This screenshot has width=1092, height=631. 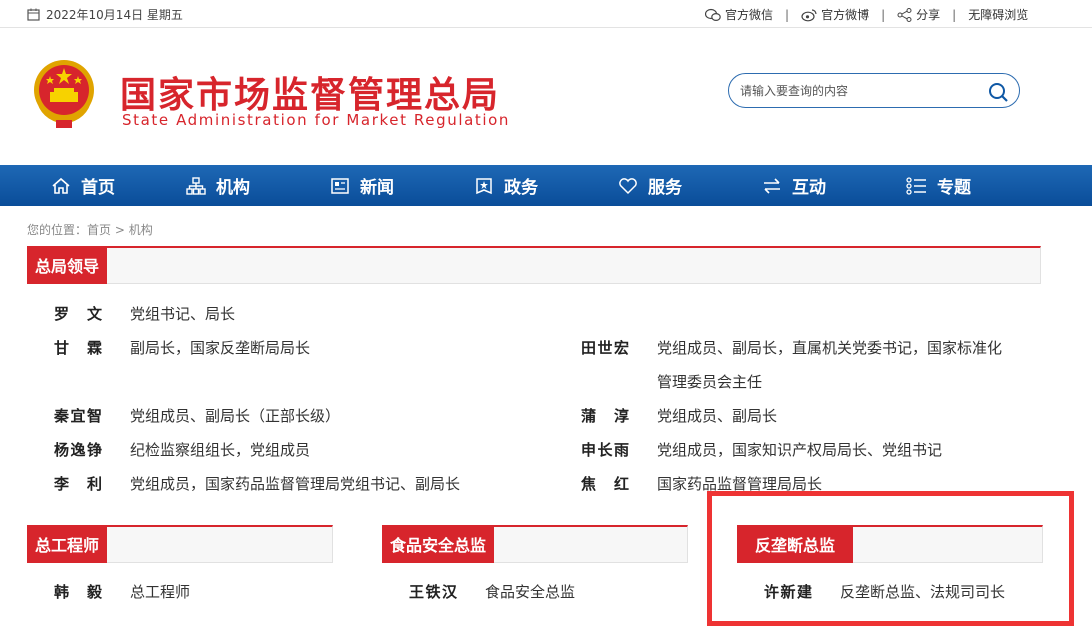 What do you see at coordinates (99, 230) in the screenshot?
I see `breadcrumb-home: 首页` at bounding box center [99, 230].